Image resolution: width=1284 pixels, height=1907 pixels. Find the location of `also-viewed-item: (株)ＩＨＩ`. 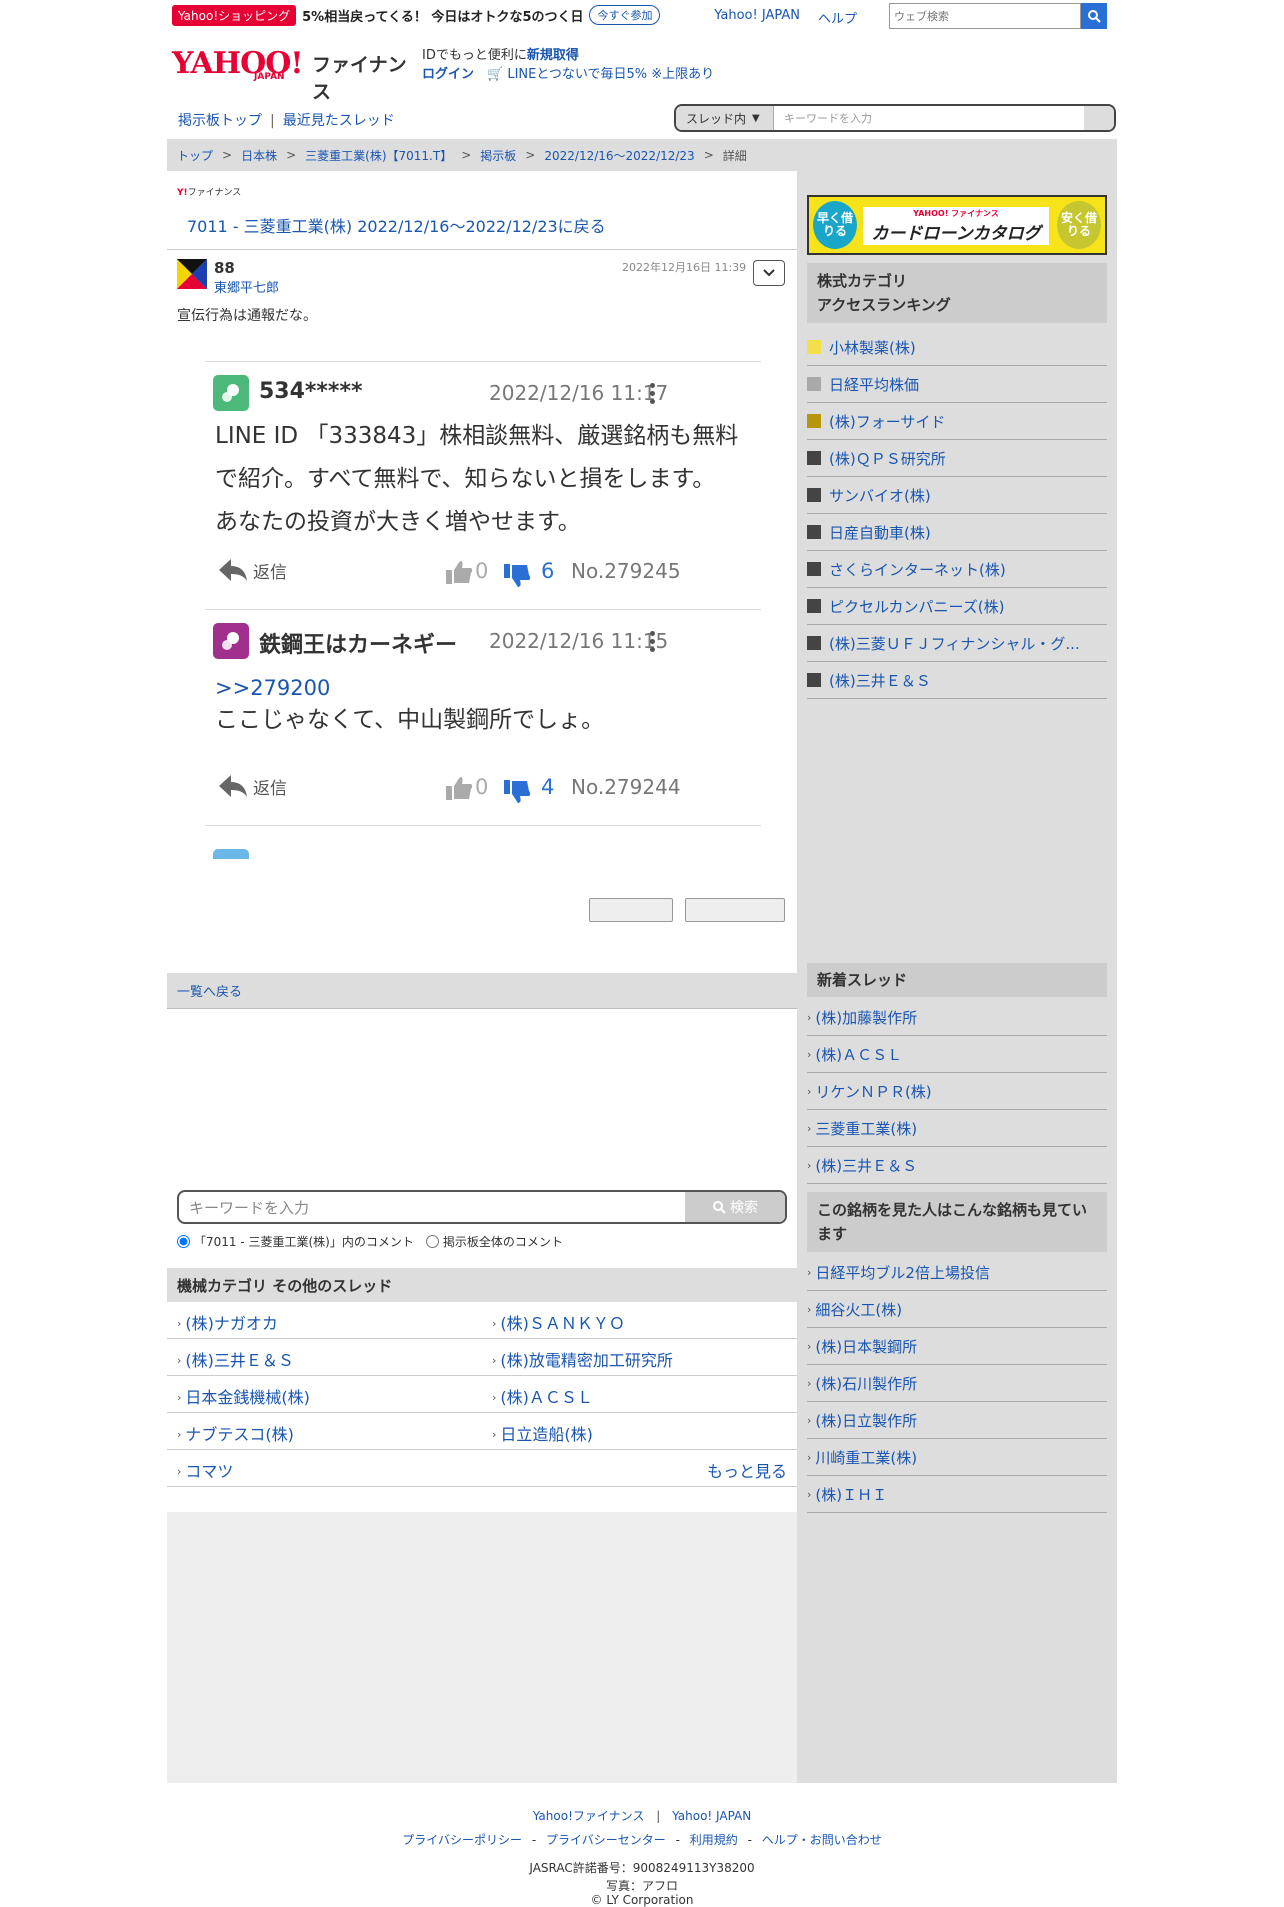

also-viewed-item: (株)ＩＨＩ is located at coordinates (957, 1494).